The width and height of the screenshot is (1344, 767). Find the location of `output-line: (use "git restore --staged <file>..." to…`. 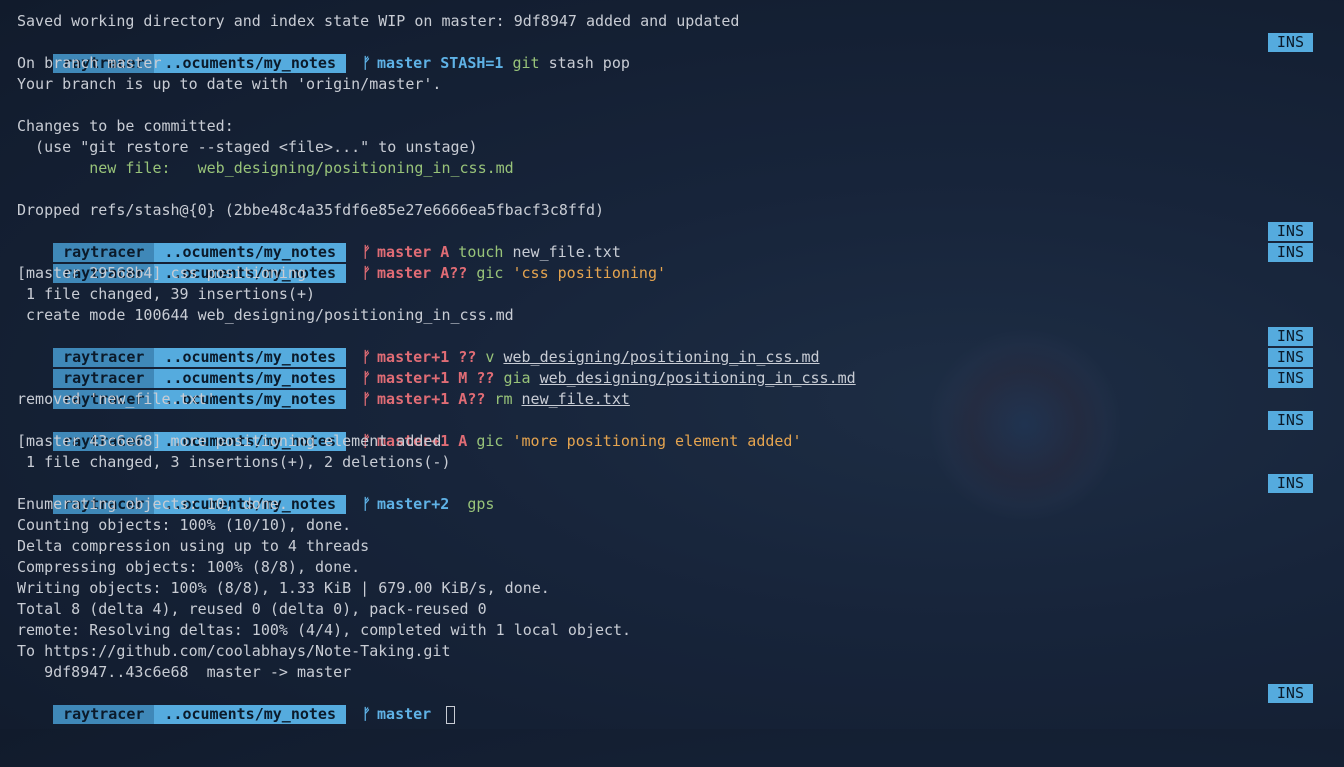

output-line: (use "git restore --staged <file>..." to… is located at coordinates (247, 147).